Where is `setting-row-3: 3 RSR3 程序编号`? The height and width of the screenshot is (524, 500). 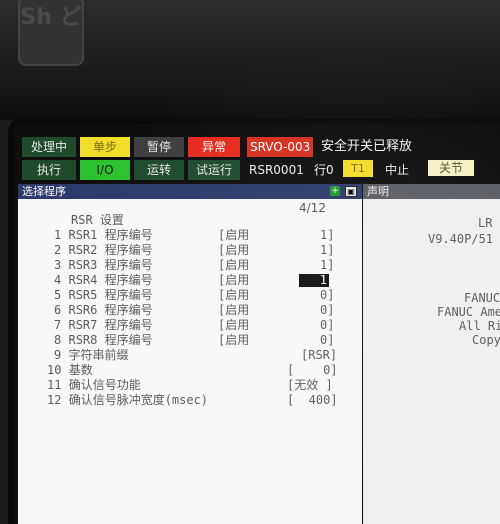
setting-row-3: 3 RSR3 程序编号 is located at coordinates (103, 265).